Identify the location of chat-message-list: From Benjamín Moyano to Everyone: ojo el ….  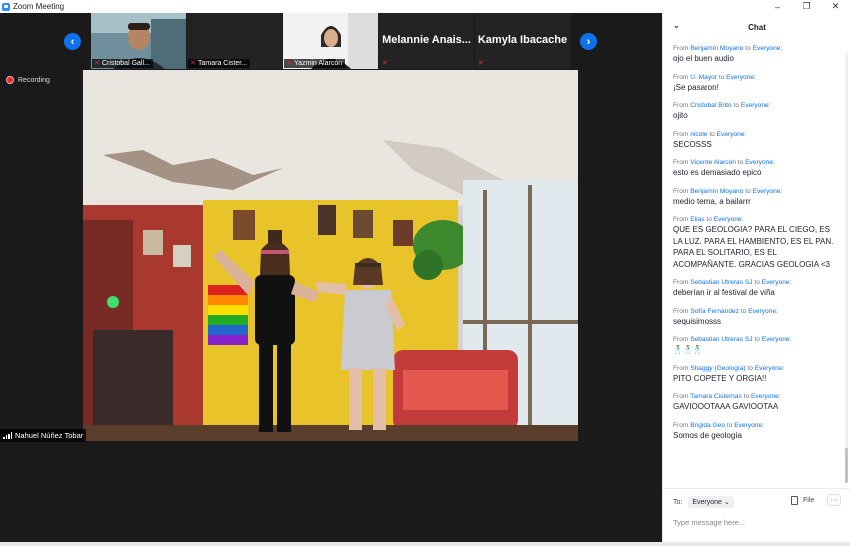
(755, 246).